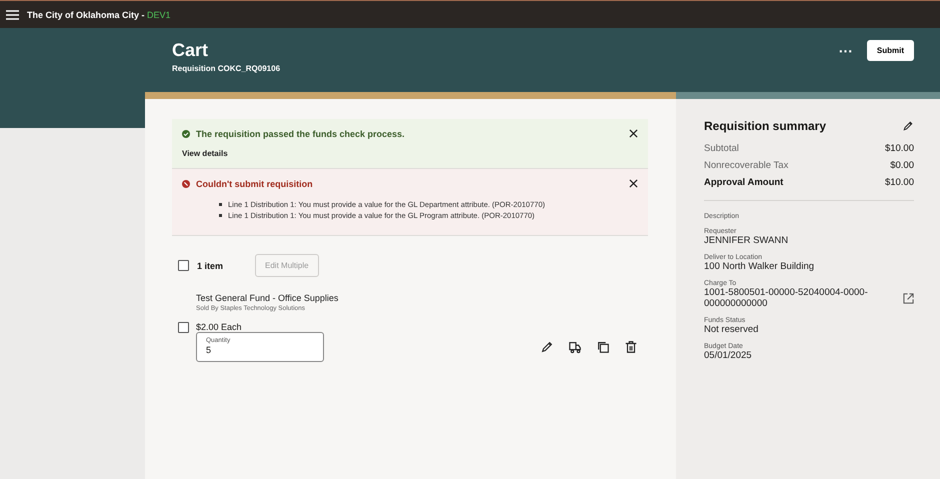 The width and height of the screenshot is (940, 479). I want to click on total-label: Subtotal, so click(721, 148).